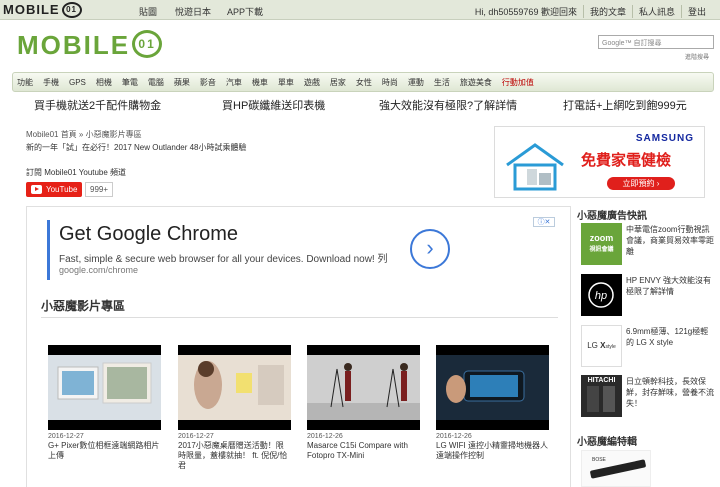 This screenshot has height=487, width=720. I want to click on category-item: 手機, so click(51, 82).